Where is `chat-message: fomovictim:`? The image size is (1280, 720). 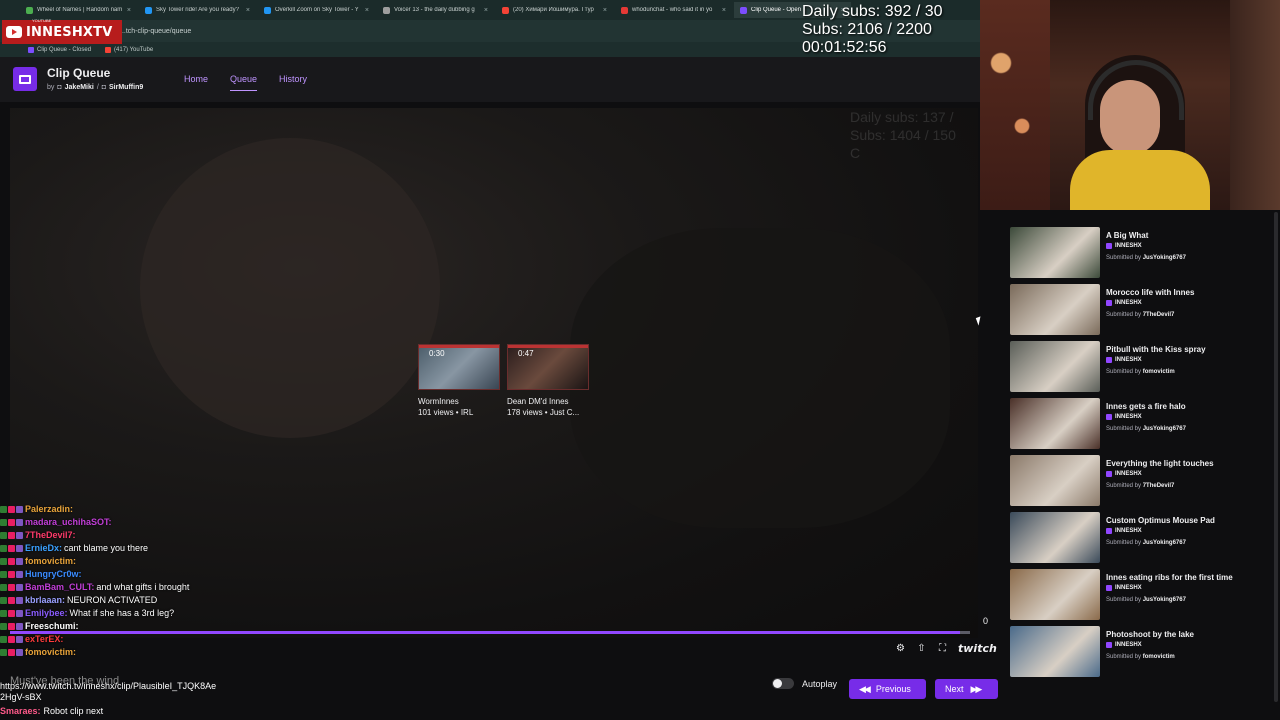 chat-message: fomovictim: is located at coordinates (120, 652).